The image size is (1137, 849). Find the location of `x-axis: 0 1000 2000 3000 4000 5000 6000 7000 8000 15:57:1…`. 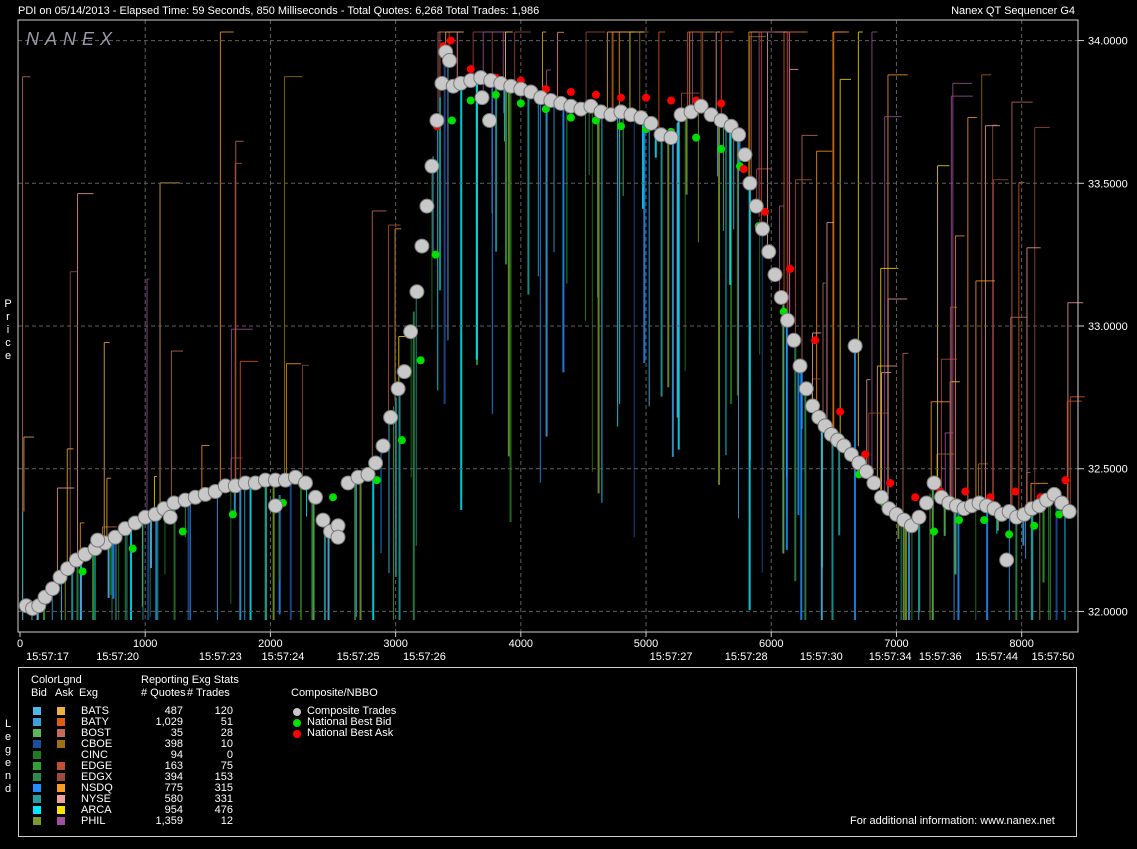

x-axis: 0 1000 2000 3000 4000 5000 6000 7000 8000 15:57:1… is located at coordinates (545, 647).